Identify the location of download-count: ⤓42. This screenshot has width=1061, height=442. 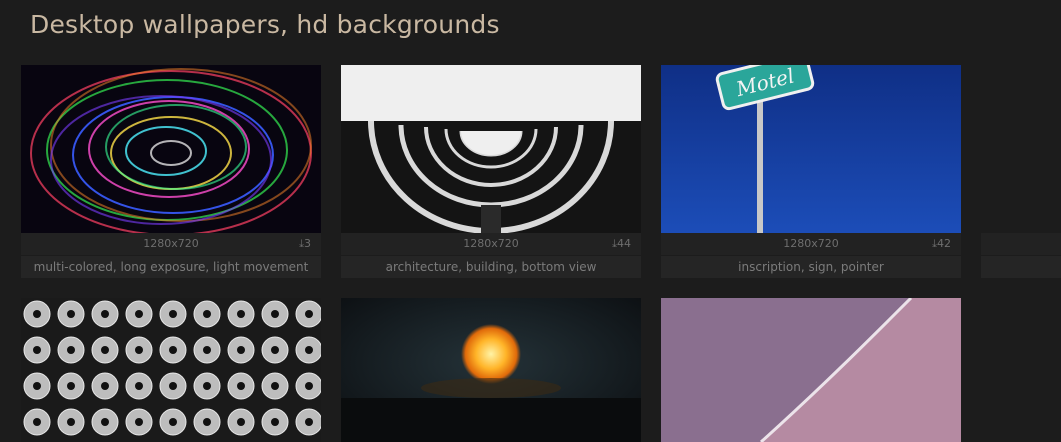
(941, 243).